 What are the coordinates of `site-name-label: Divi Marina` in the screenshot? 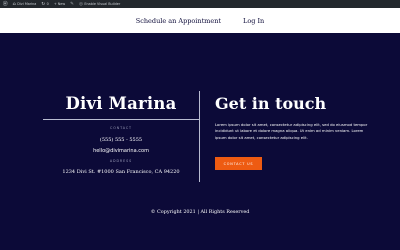 It's located at (27, 4).